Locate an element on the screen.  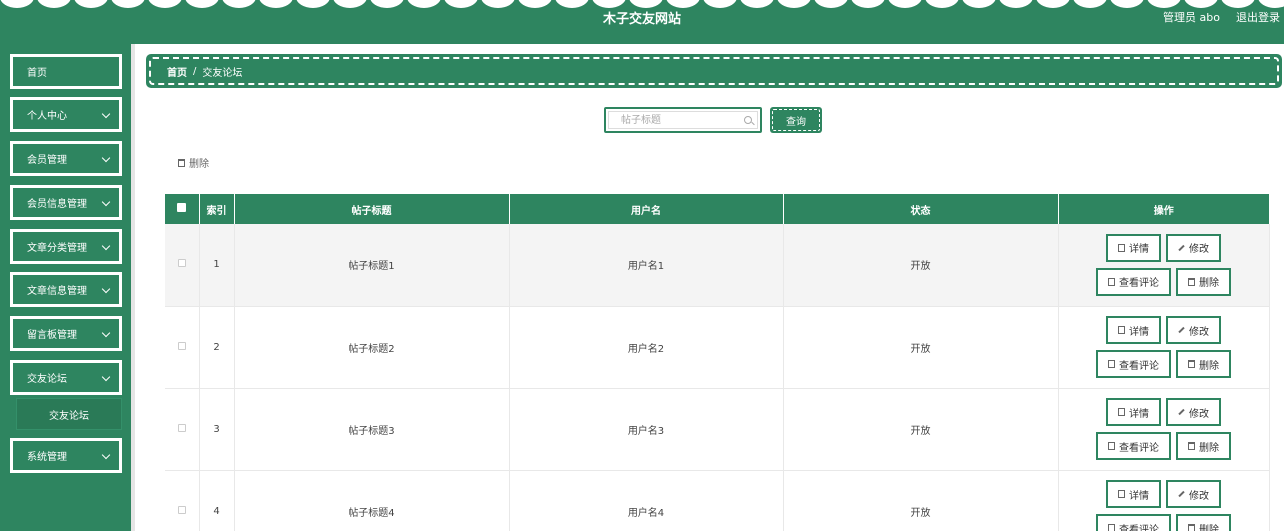
sidebar-item-system-management: 系统管理 is located at coordinates (66, 455).